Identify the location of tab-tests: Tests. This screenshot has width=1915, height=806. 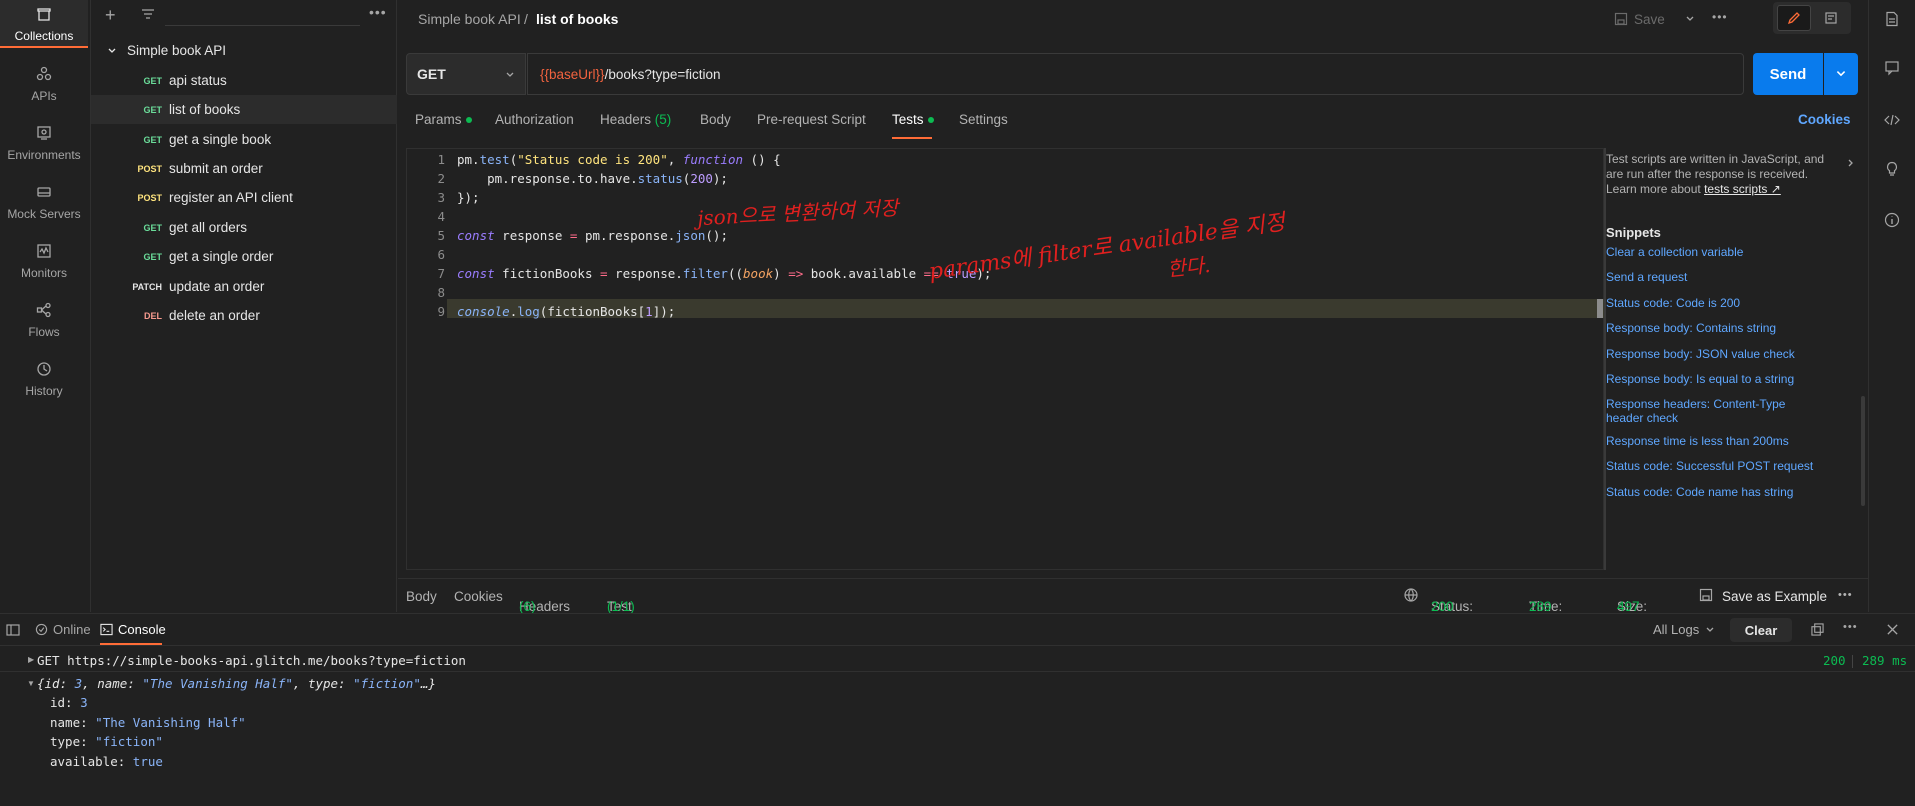
(913, 119).